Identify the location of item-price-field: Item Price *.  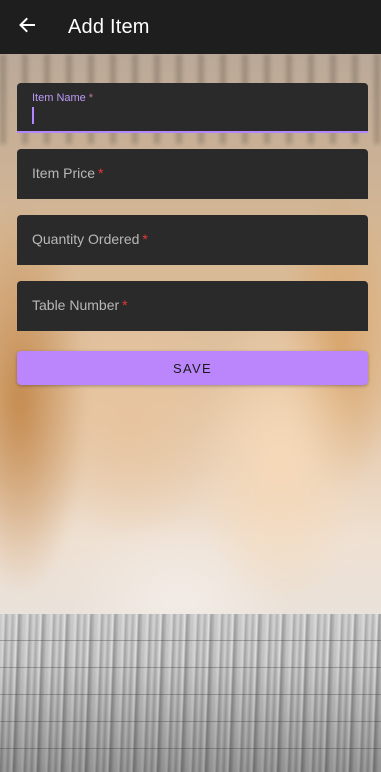
(192, 174).